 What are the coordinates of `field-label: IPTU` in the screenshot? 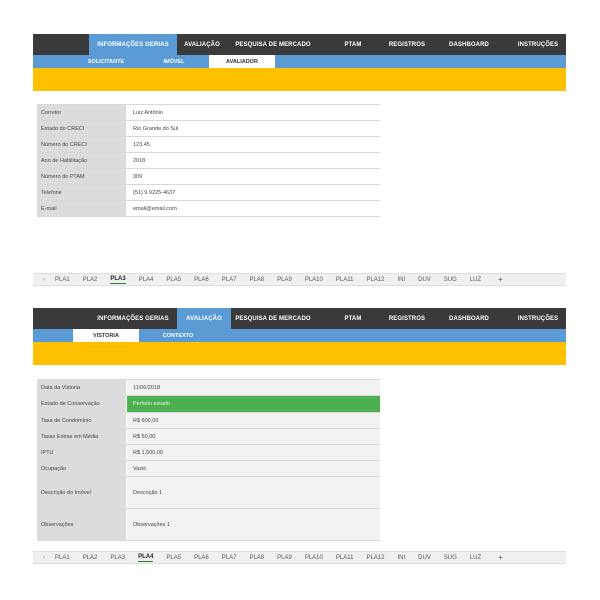 It's located at (82, 452).